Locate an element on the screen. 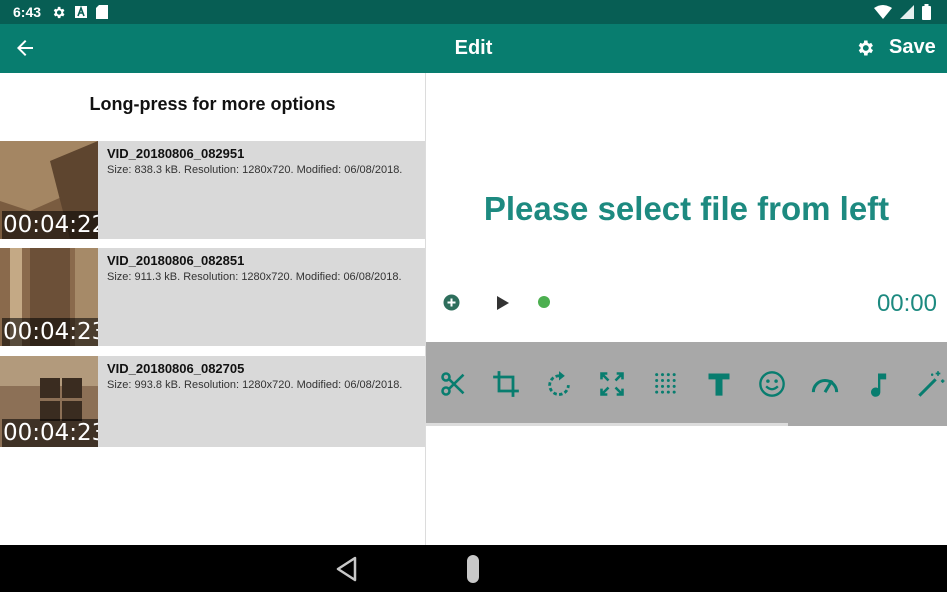  play-icon is located at coordinates (503, 303).